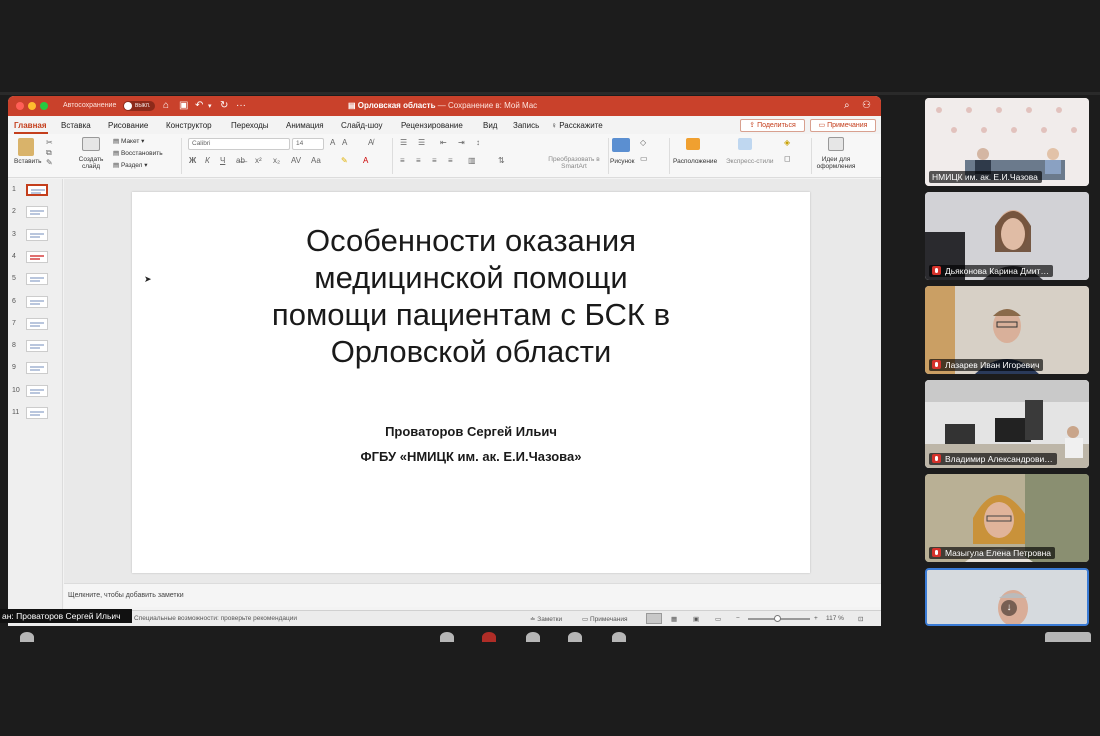 Image resolution: width=1100 pixels, height=736 pixels. What do you see at coordinates (533, 637) in the screenshot?
I see `share-screen-icon` at bounding box center [533, 637].